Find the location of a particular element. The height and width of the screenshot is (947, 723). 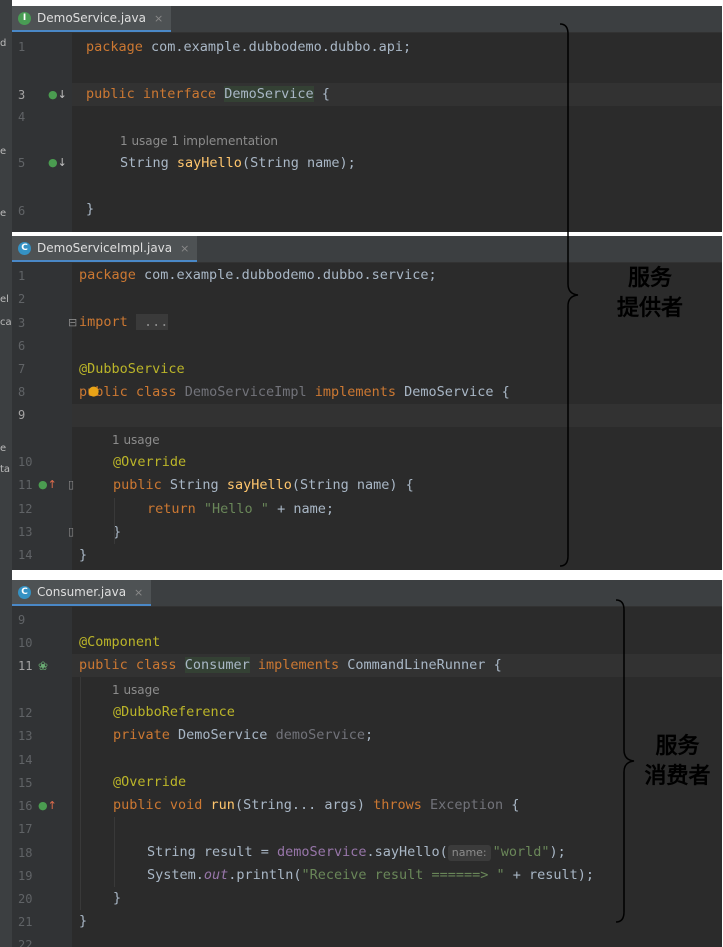

tab-label: DemoServiceImpl.java is located at coordinates (105, 248).